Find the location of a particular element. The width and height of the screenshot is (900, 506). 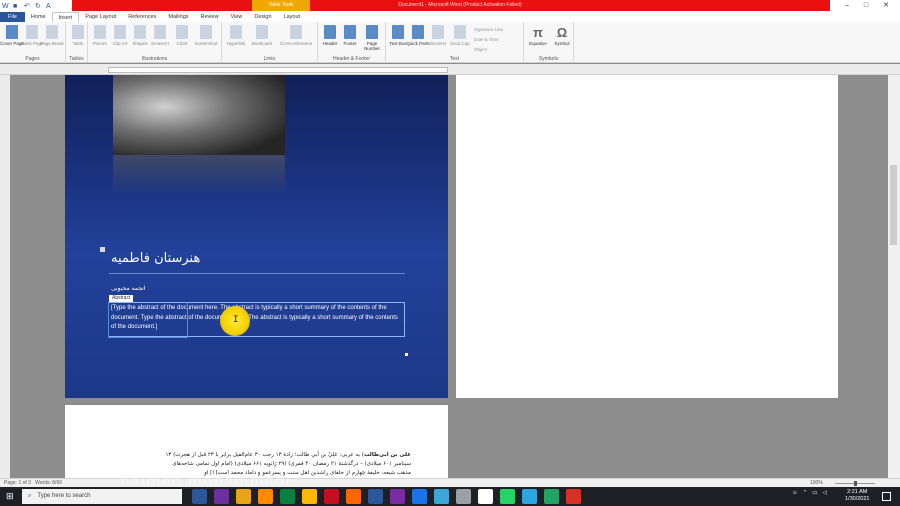

horizontal-ruler is located at coordinates (450, 69).